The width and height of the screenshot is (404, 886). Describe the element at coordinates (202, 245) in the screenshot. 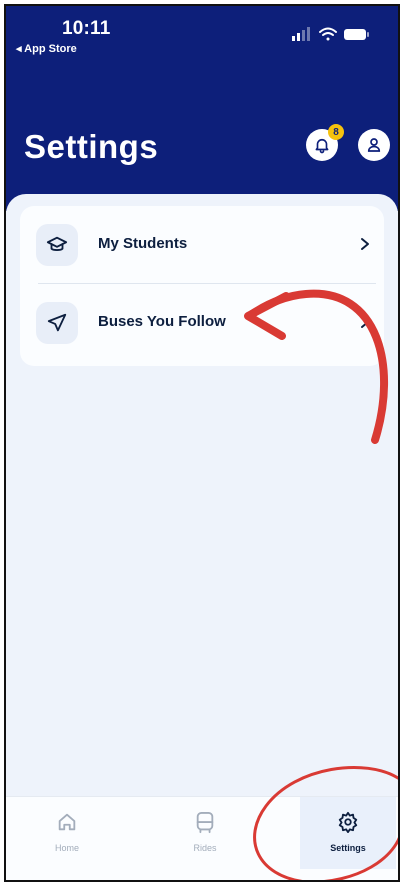

I see `settings-row-my-students: My Students` at that location.